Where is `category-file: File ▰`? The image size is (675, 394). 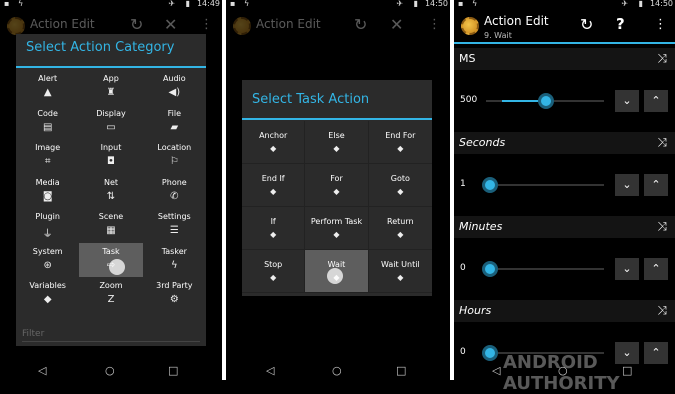 category-file: File ▰ is located at coordinates (174, 122).